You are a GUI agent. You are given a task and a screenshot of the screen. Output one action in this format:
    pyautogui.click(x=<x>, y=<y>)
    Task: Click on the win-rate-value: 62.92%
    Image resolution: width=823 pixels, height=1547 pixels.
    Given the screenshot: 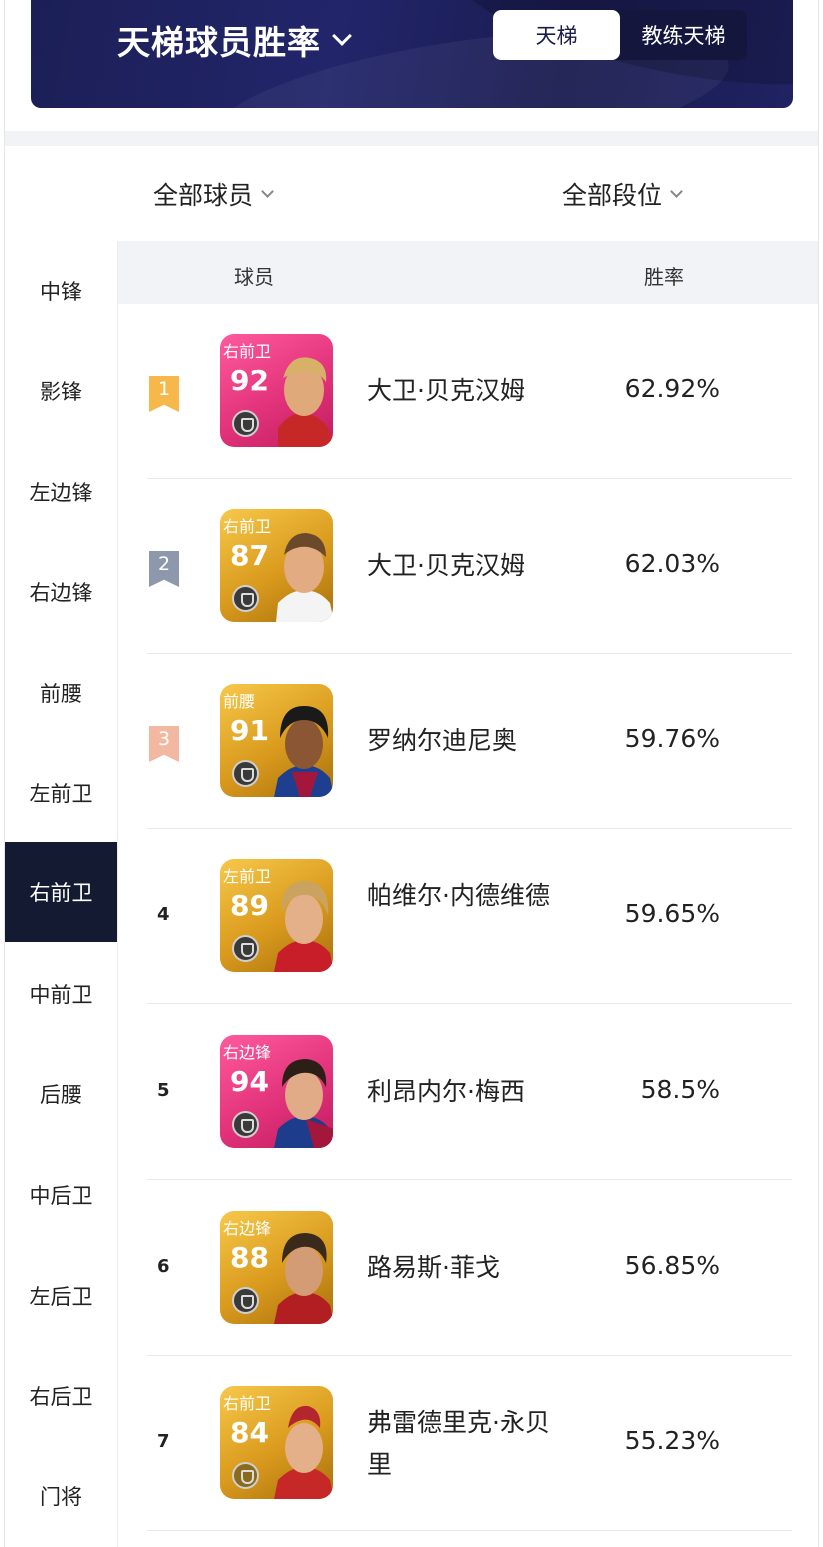 What is the action you would take?
    pyautogui.click(x=672, y=388)
    